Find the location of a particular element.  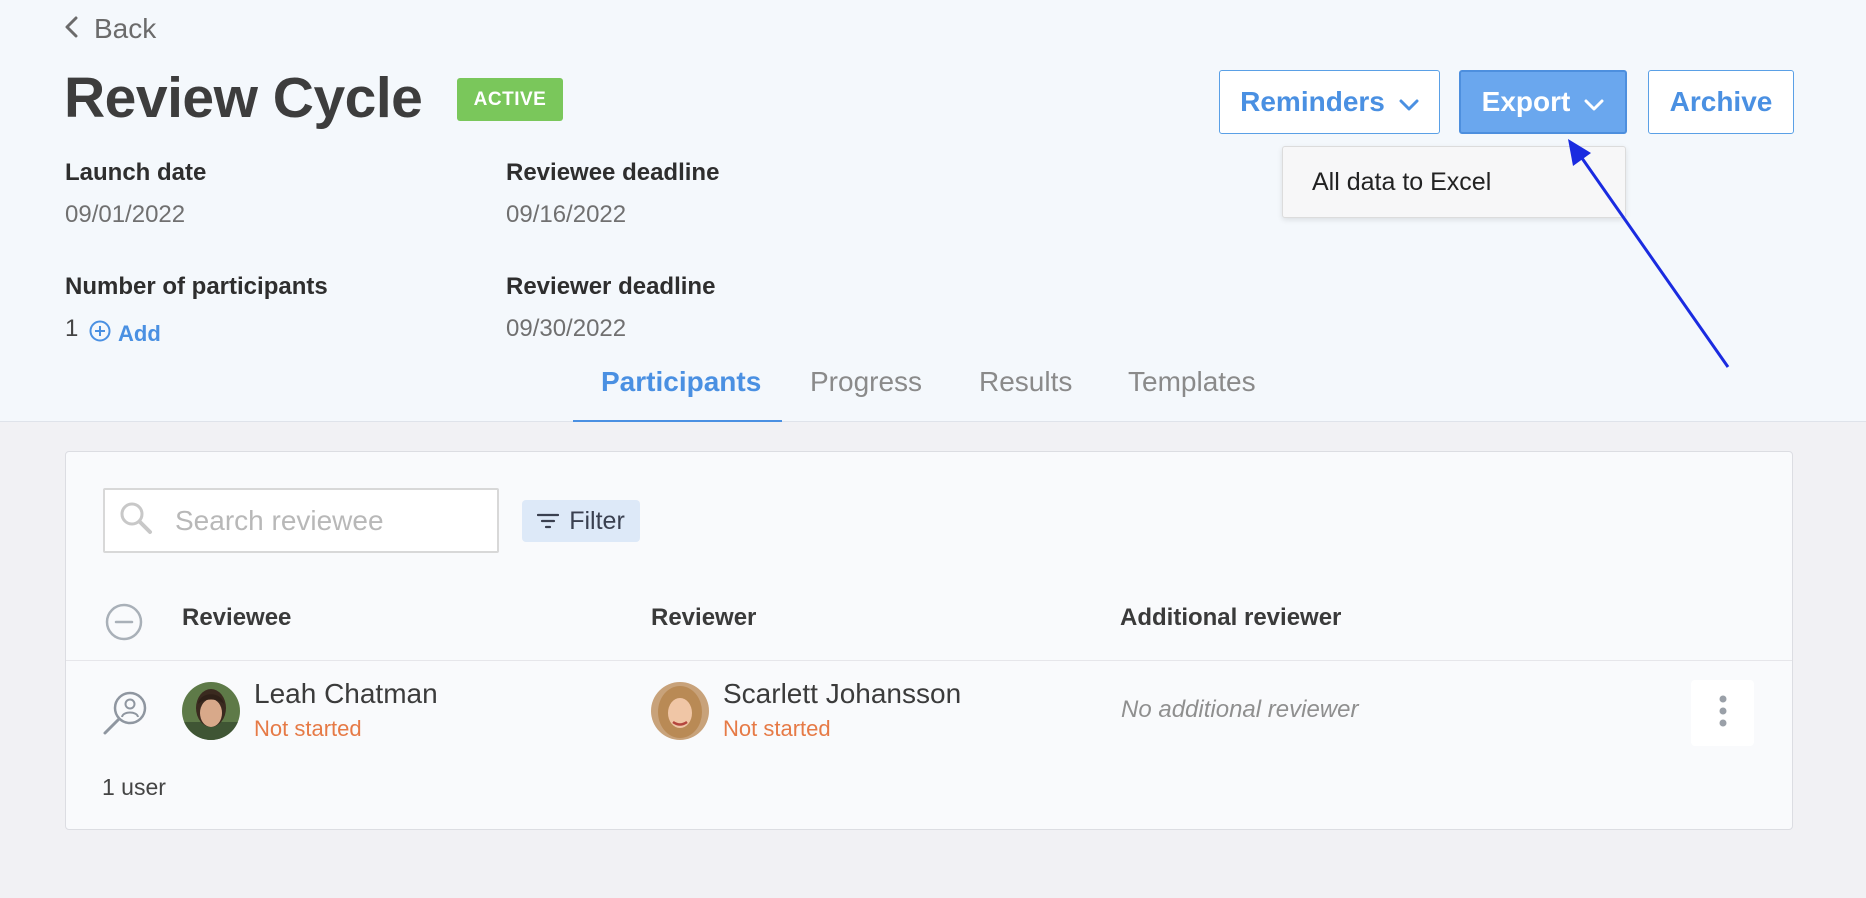

add-label: Add is located at coordinates (139, 333).